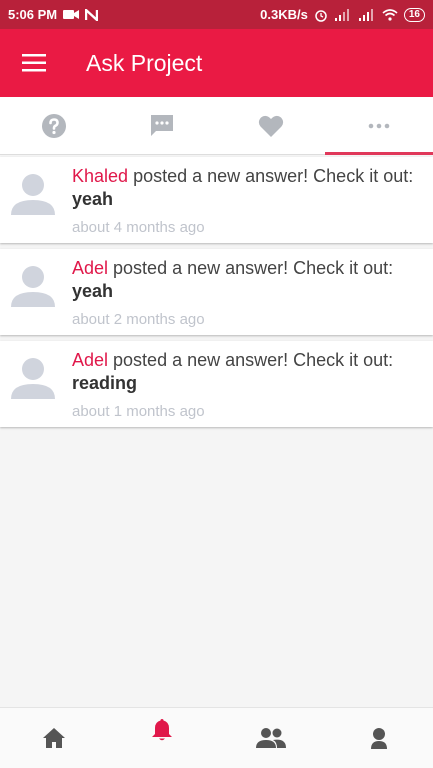  I want to click on nav-people, so click(271, 738).